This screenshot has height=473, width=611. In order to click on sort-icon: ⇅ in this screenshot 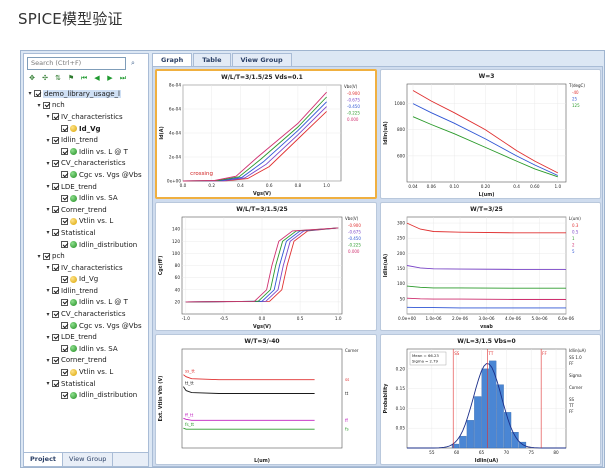, I will do `click(58, 78)`.